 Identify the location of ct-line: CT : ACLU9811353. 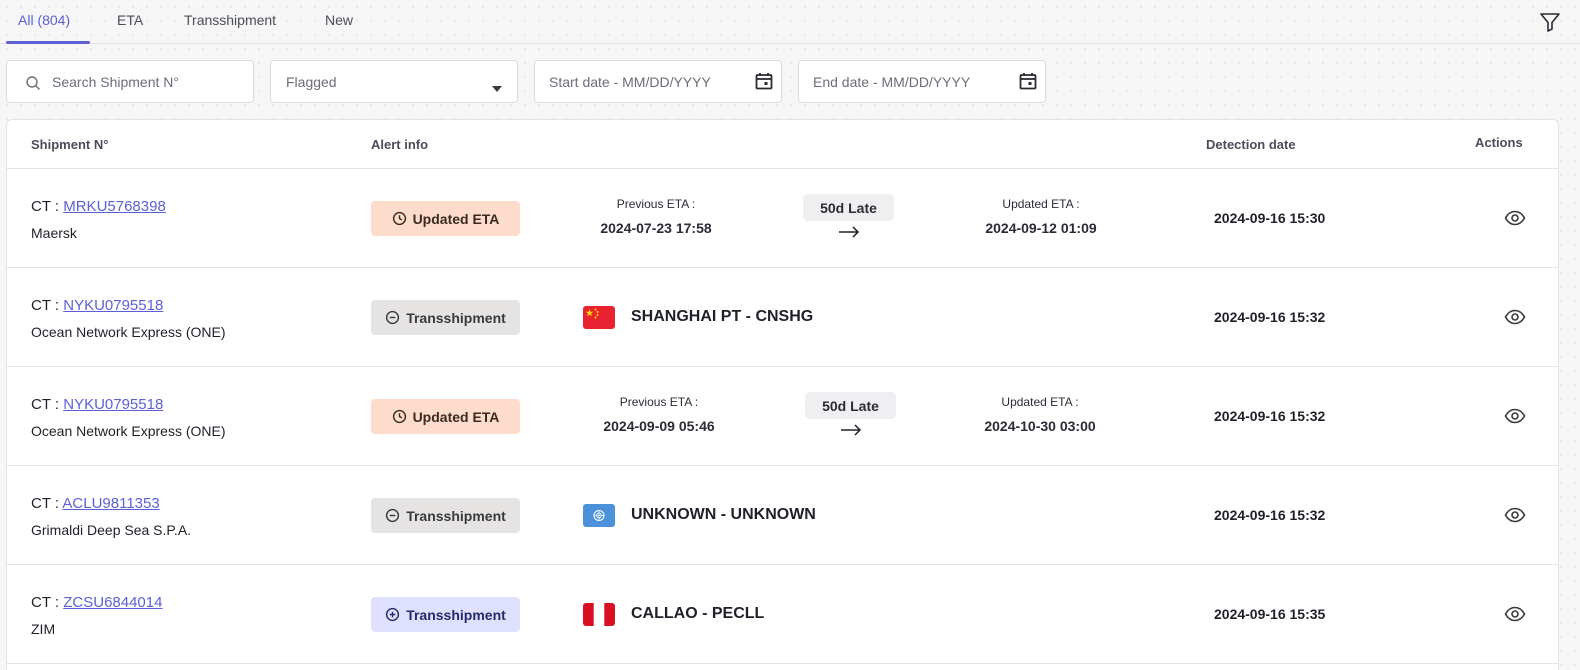
(95, 503).